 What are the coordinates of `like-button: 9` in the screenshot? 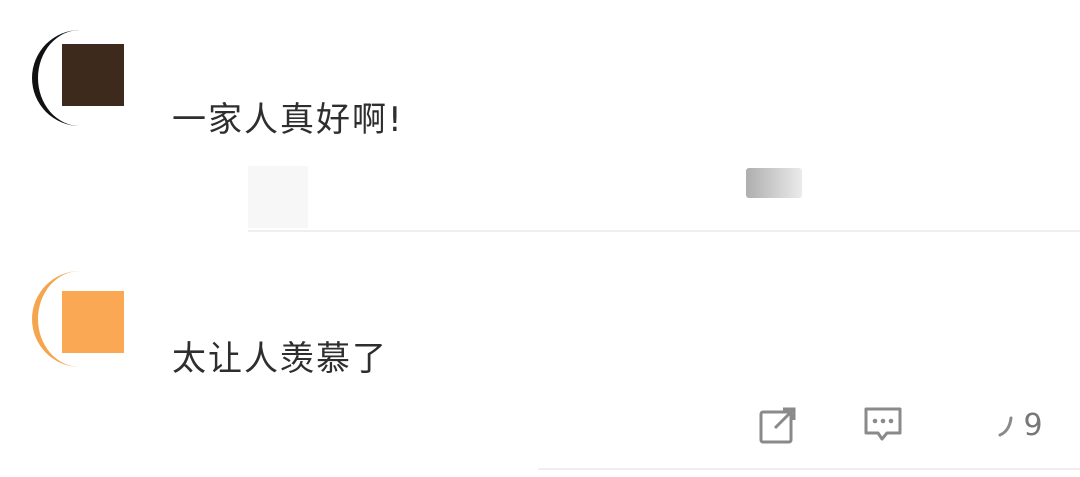 It's located at (1019, 425).